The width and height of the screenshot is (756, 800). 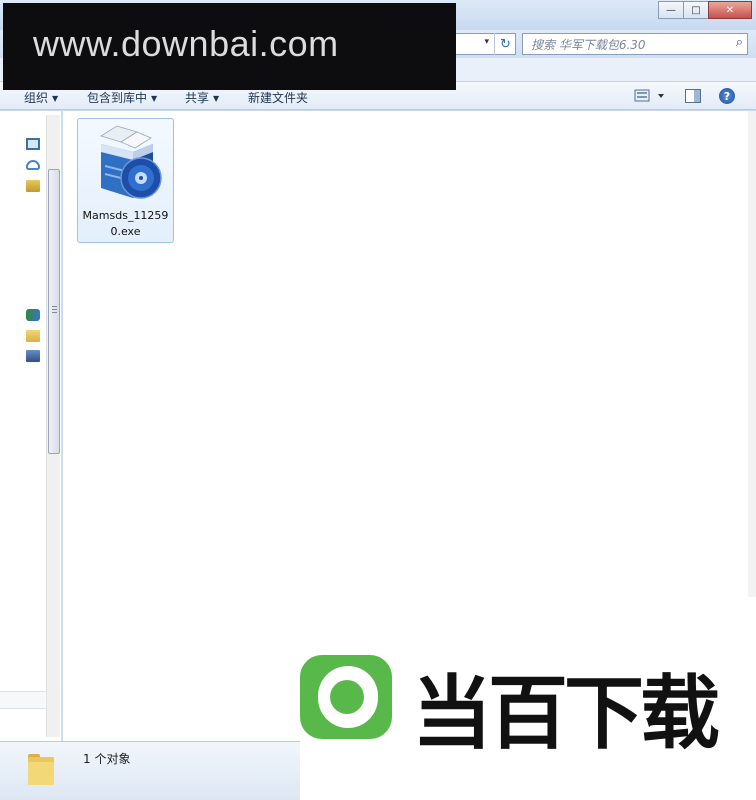 I want to click on search-input: 搜索 华军下载包6.30 ⌕, so click(x=635, y=44).